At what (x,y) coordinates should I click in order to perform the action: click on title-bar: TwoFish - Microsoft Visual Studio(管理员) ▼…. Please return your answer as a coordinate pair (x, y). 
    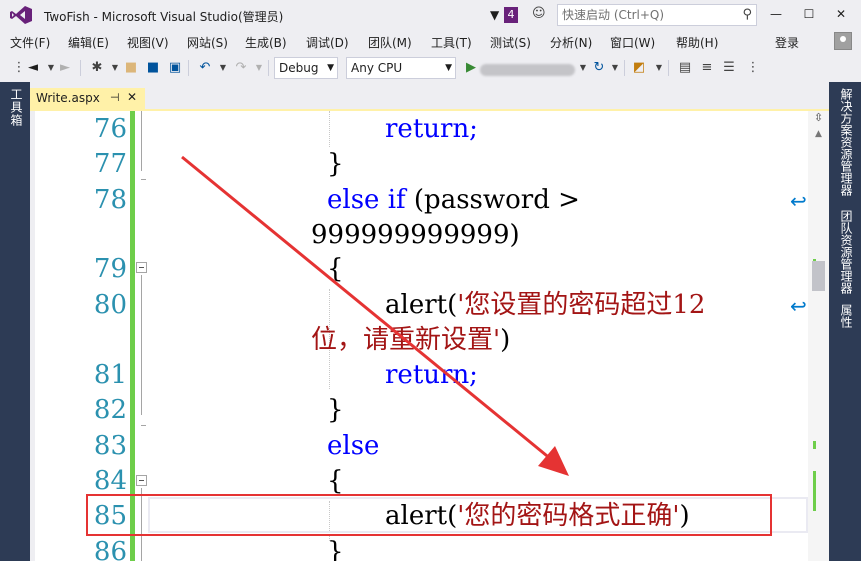
    Looking at the image, I should click on (430, 15).